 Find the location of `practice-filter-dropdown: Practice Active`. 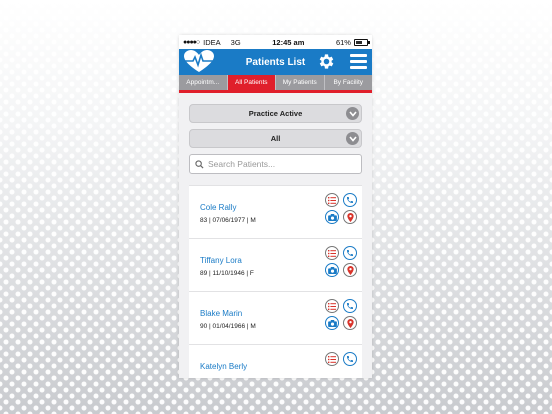

practice-filter-dropdown: Practice Active is located at coordinates (275, 113).